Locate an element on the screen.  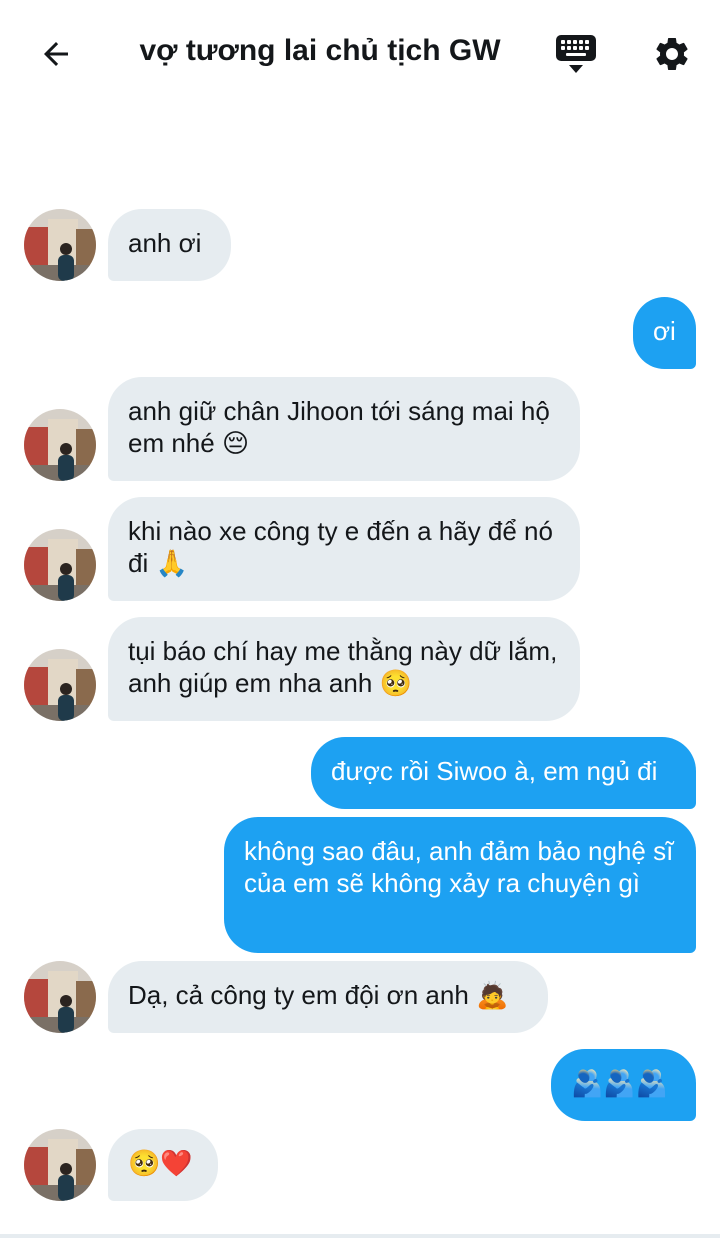
conversation-header: vợ tương lai chủ tịch GW is located at coordinates (360, 54).